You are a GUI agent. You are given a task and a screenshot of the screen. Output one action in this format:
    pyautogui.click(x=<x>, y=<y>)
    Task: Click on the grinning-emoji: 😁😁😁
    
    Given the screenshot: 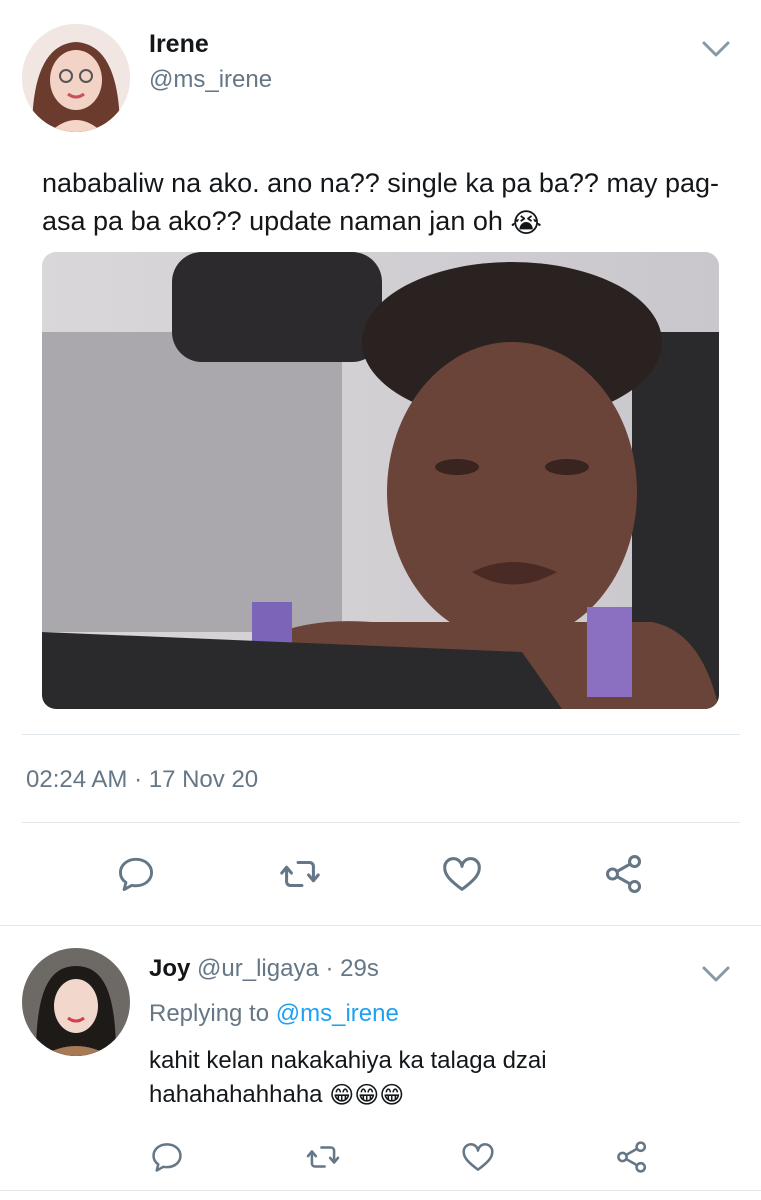 What is the action you would take?
    pyautogui.click(x=367, y=1095)
    